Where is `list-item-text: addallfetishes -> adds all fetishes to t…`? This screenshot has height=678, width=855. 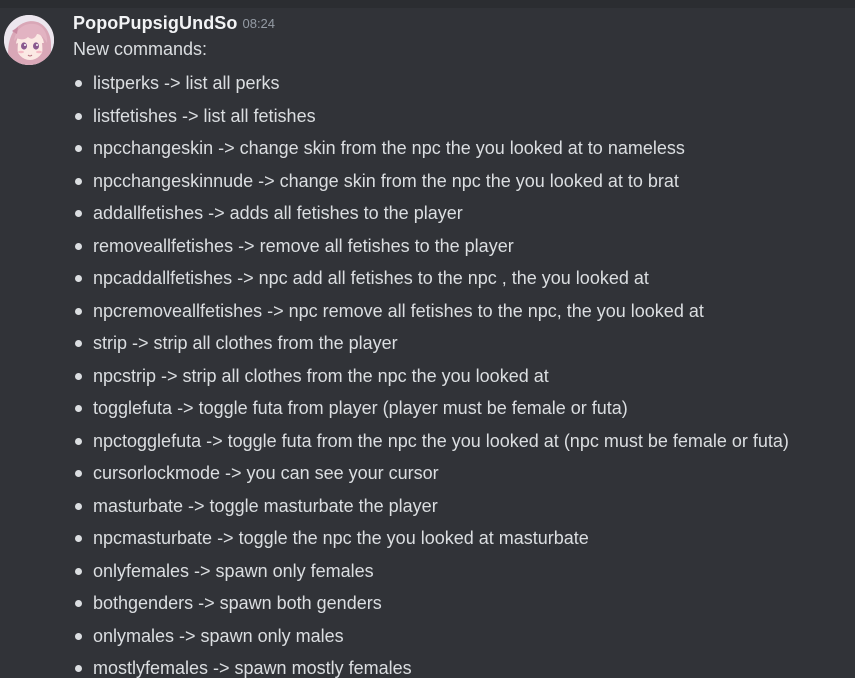 list-item-text: addallfetishes -> adds all fetishes to t… is located at coordinates (278, 213).